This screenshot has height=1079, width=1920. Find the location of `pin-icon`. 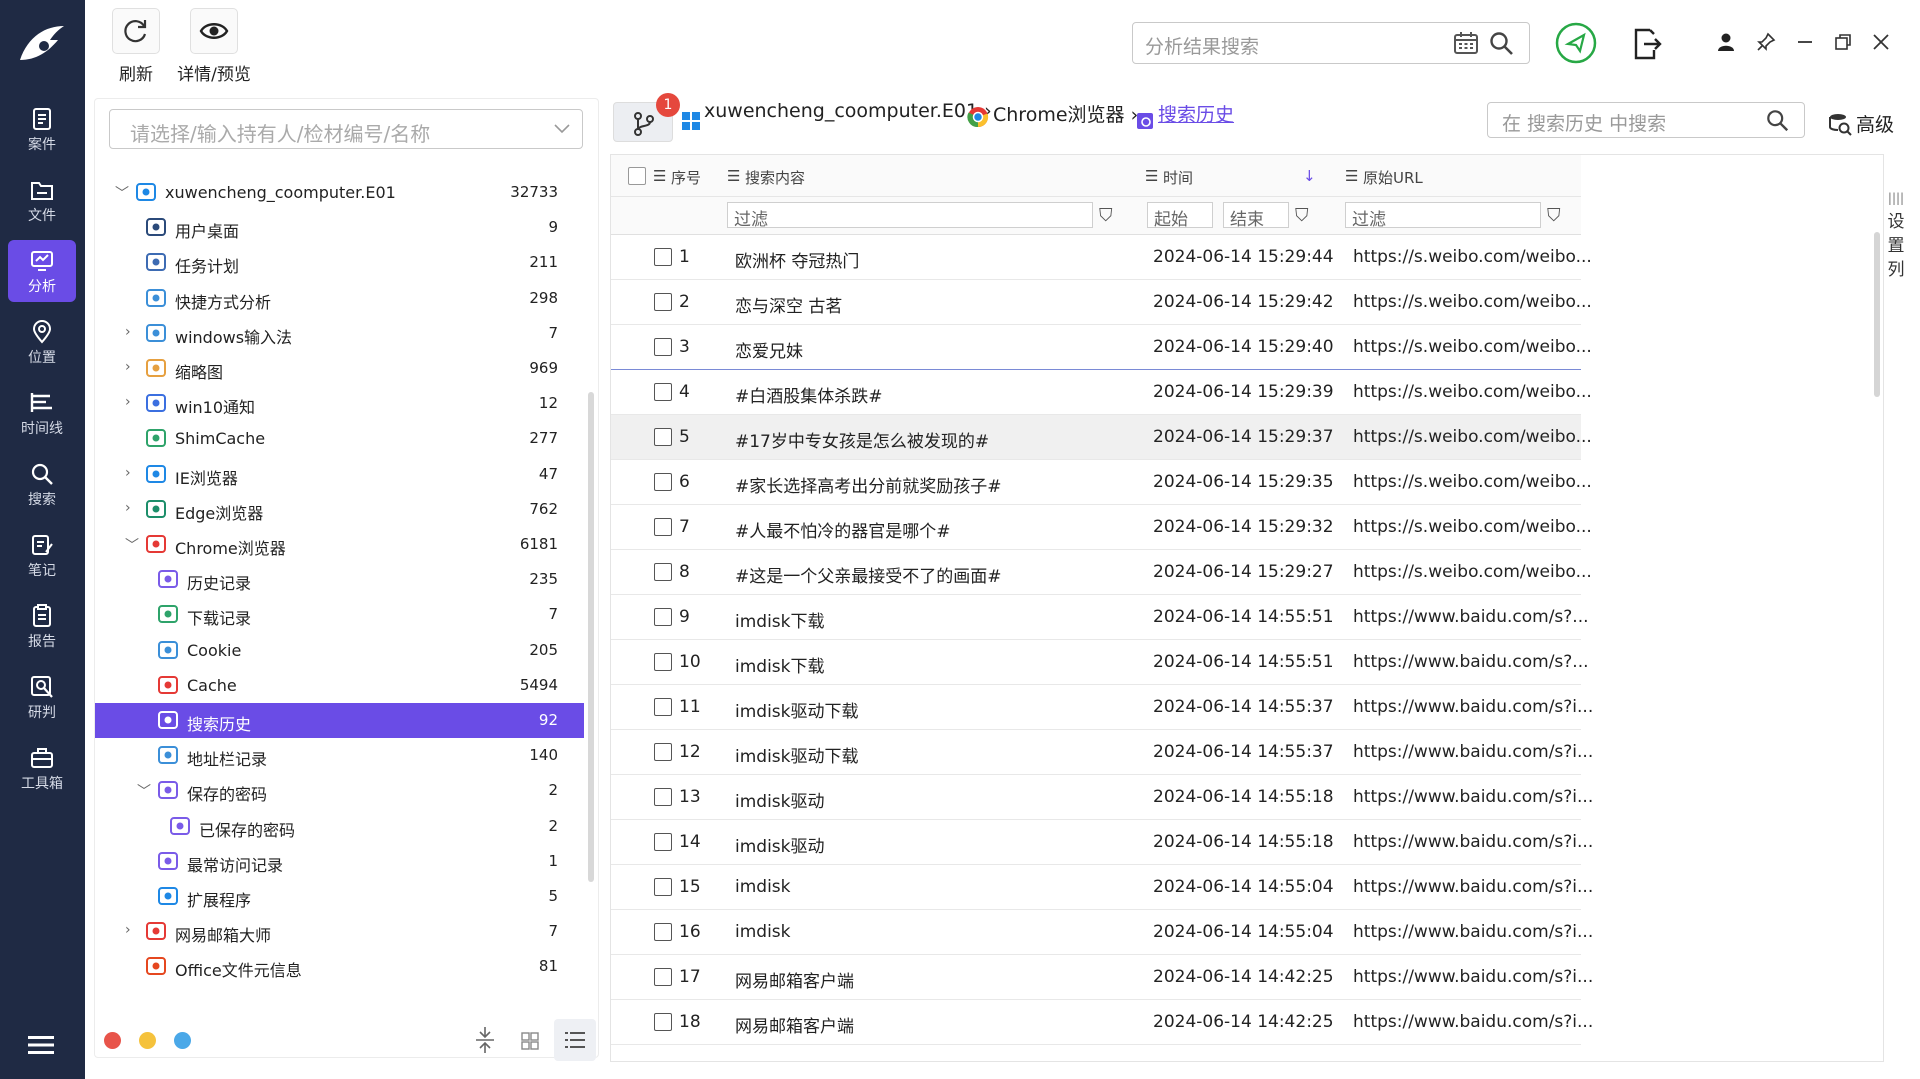

pin-icon is located at coordinates (1766, 42).